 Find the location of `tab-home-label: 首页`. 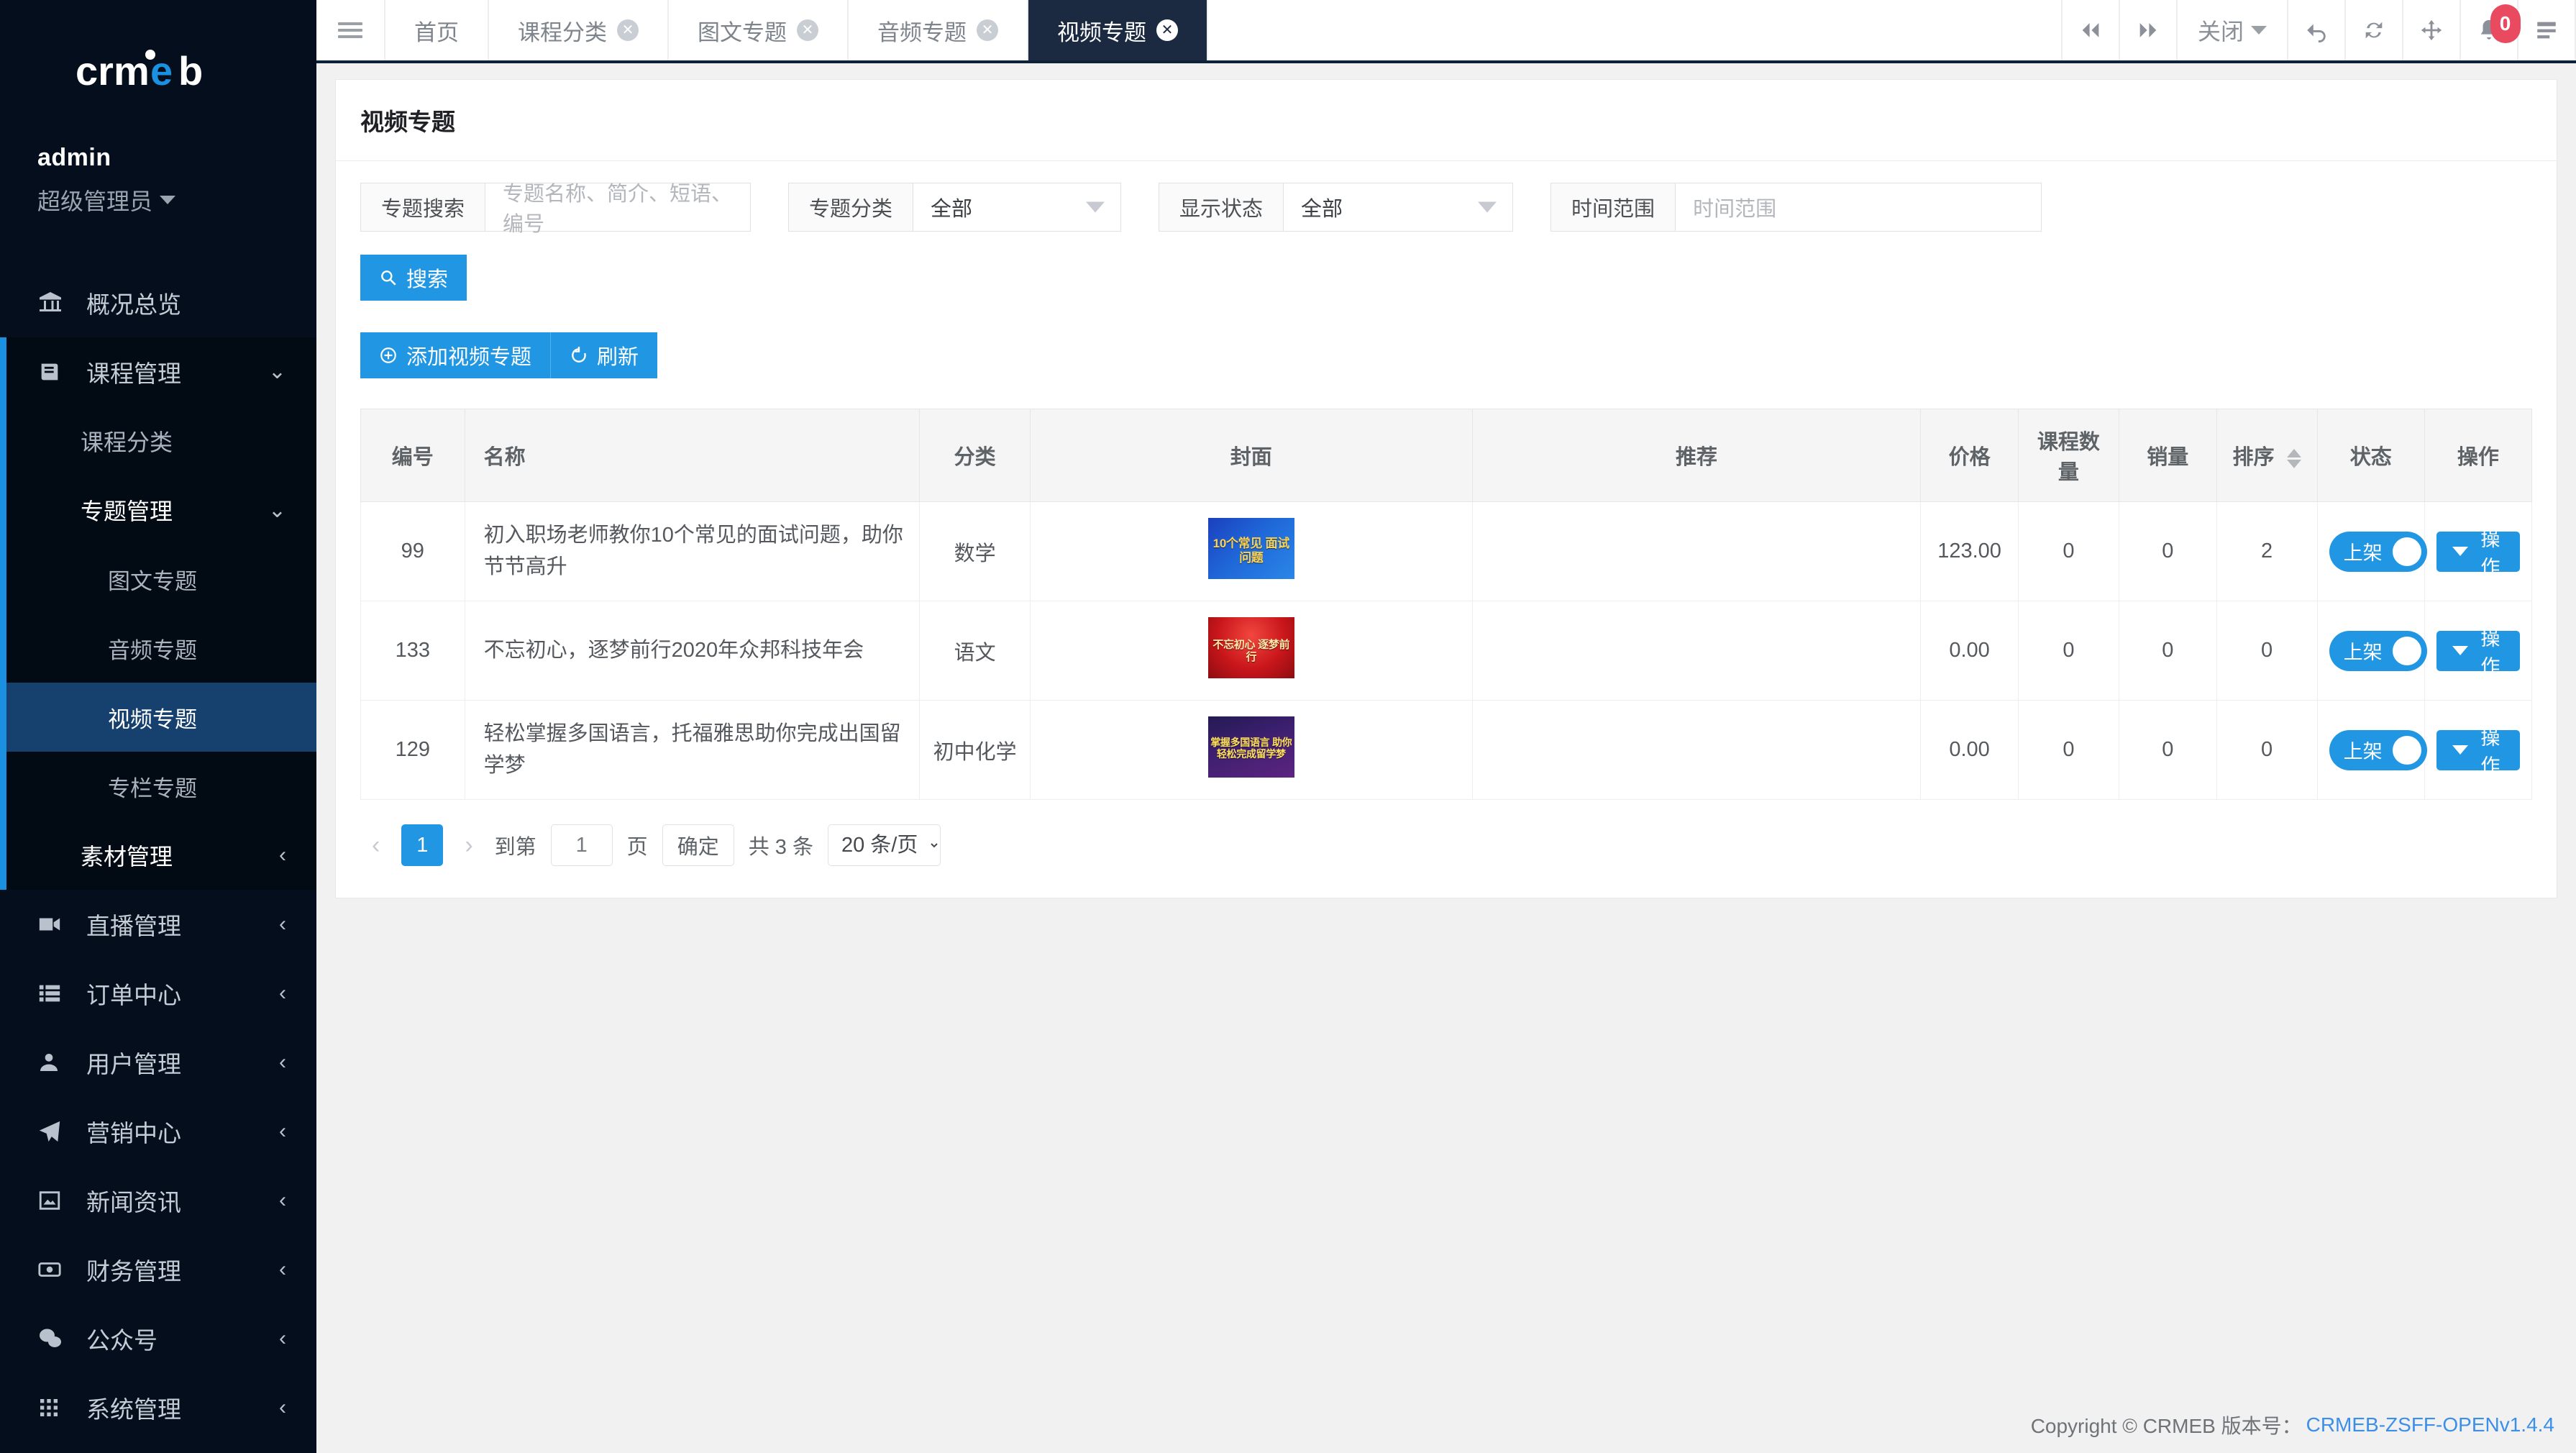

tab-home-label: 首页 is located at coordinates (437, 32).